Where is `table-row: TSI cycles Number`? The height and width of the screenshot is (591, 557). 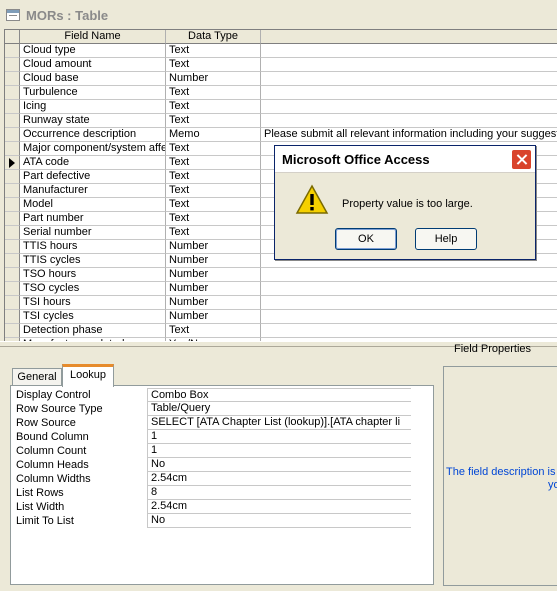 table-row: TSI cycles Number is located at coordinates (281, 317).